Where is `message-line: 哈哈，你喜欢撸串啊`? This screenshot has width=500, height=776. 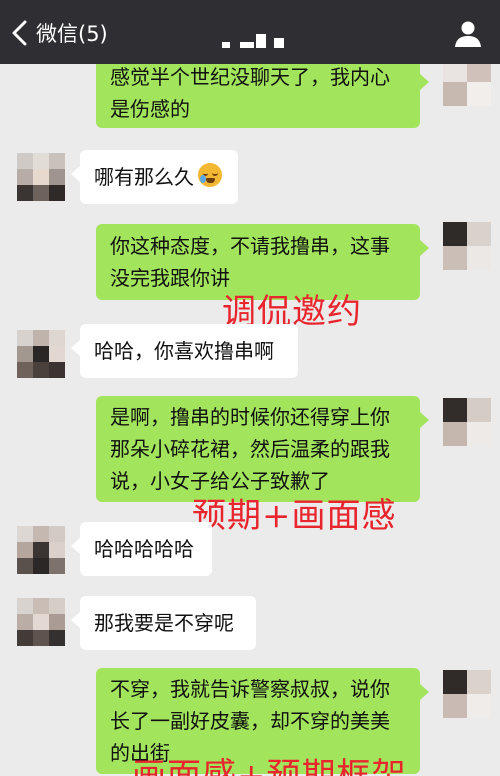 message-line: 哈哈，你喜欢撸串啊 is located at coordinates (184, 351).